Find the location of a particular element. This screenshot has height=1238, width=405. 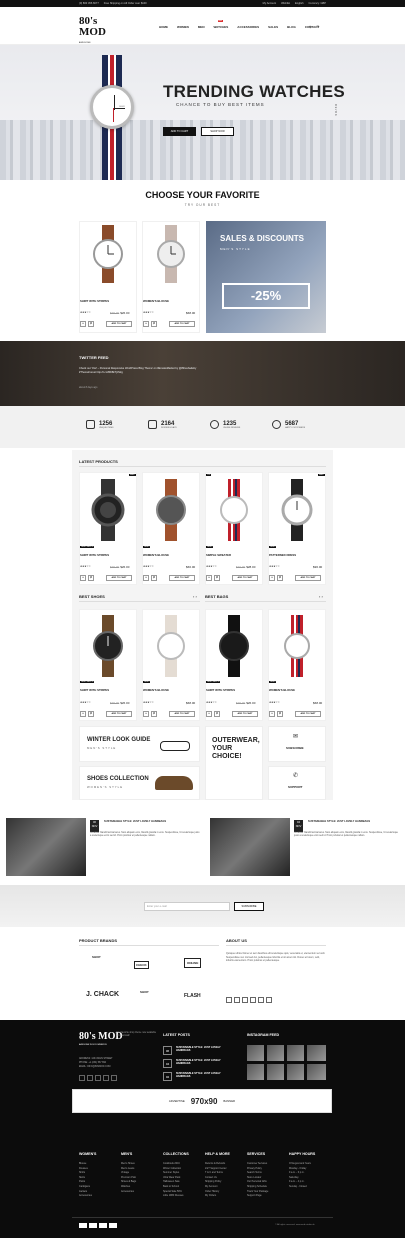

footer-link: Support Page is located at coordinates (257, 1196).